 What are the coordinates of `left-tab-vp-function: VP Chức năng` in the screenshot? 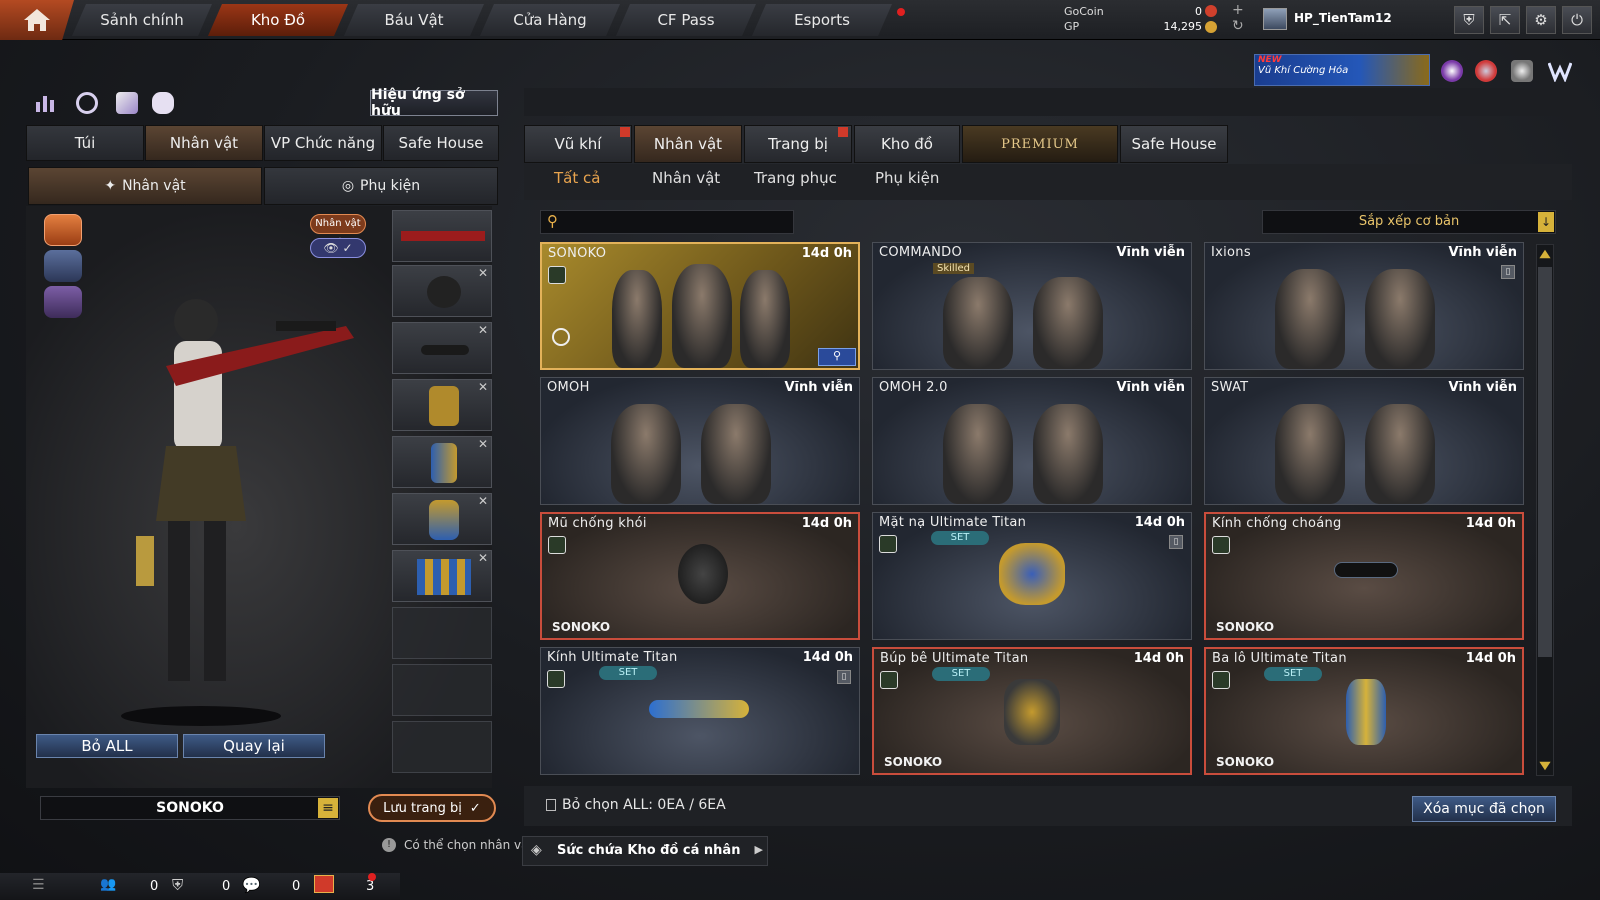 It's located at (323, 143).